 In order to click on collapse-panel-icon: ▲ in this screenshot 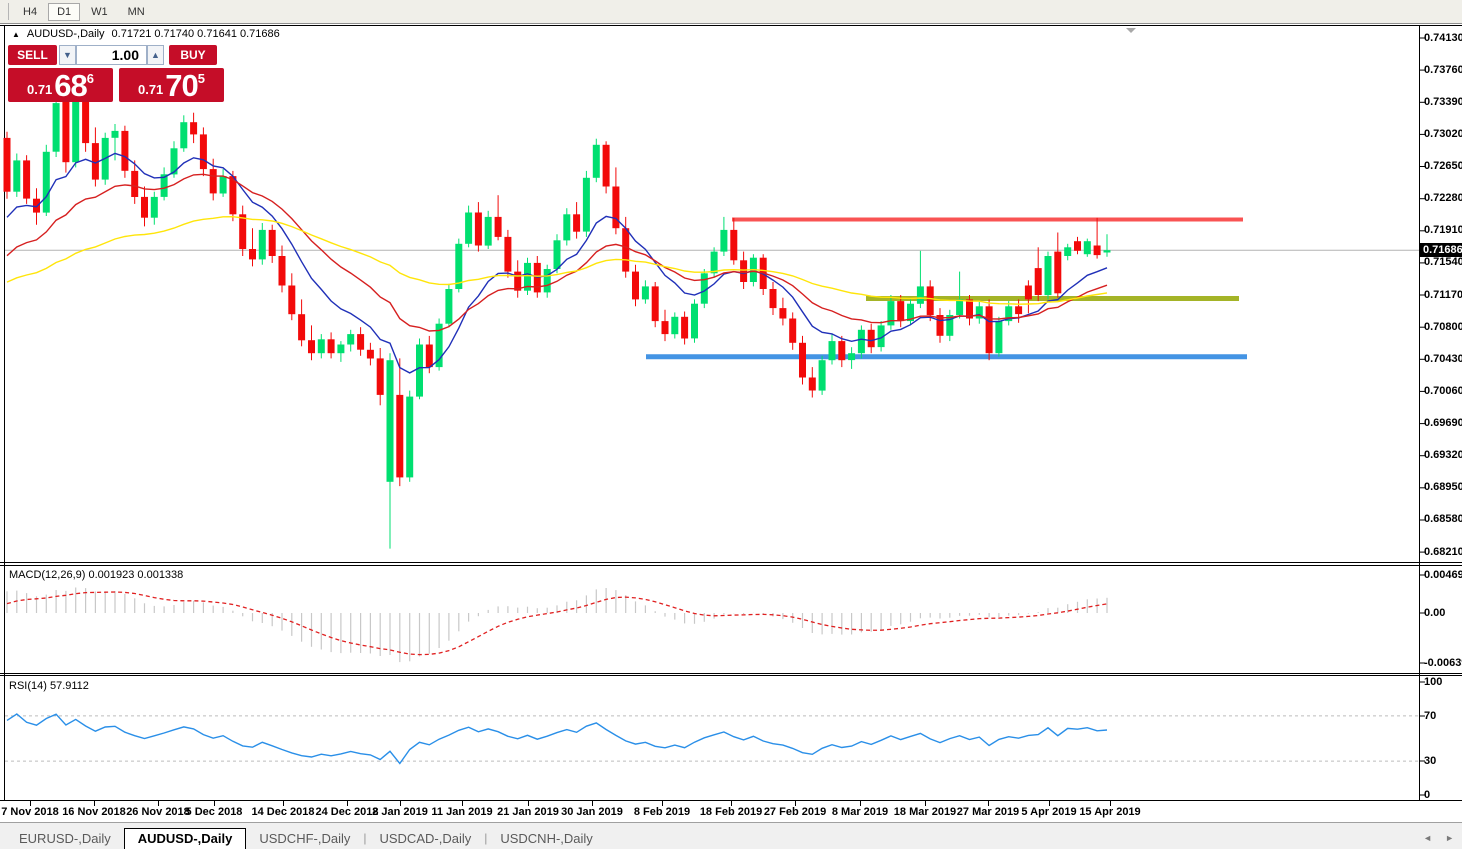, I will do `click(16, 34)`.